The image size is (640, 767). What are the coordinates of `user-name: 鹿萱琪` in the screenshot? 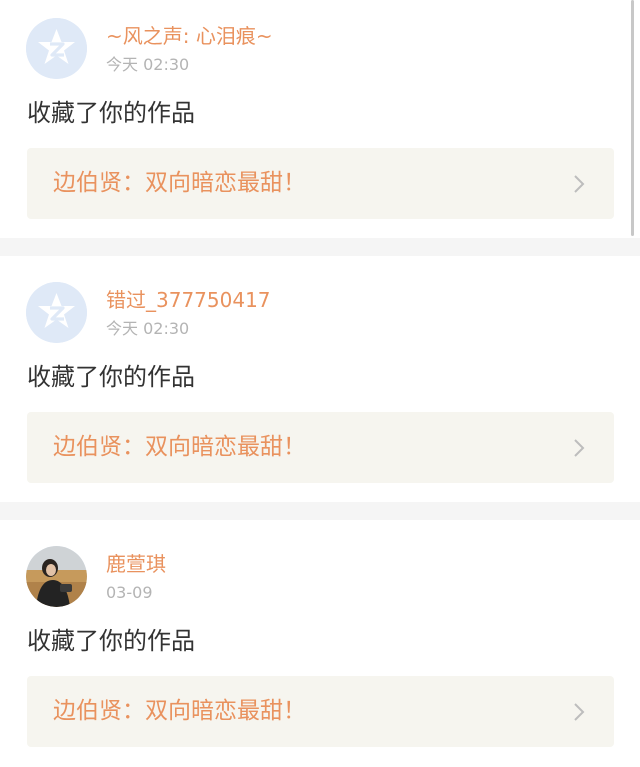 It's located at (136, 564).